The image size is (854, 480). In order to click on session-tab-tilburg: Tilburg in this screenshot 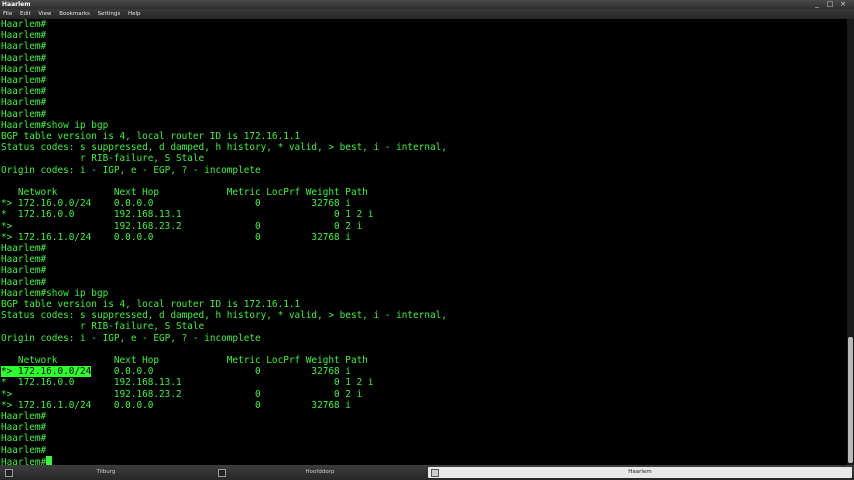, I will do `click(106, 472)`.